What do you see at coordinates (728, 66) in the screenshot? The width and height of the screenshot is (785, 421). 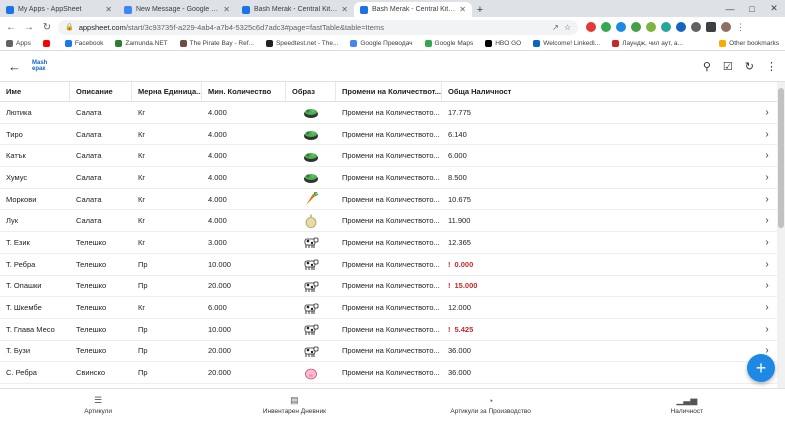 I see `select-checkbox-icon: ☑` at bounding box center [728, 66].